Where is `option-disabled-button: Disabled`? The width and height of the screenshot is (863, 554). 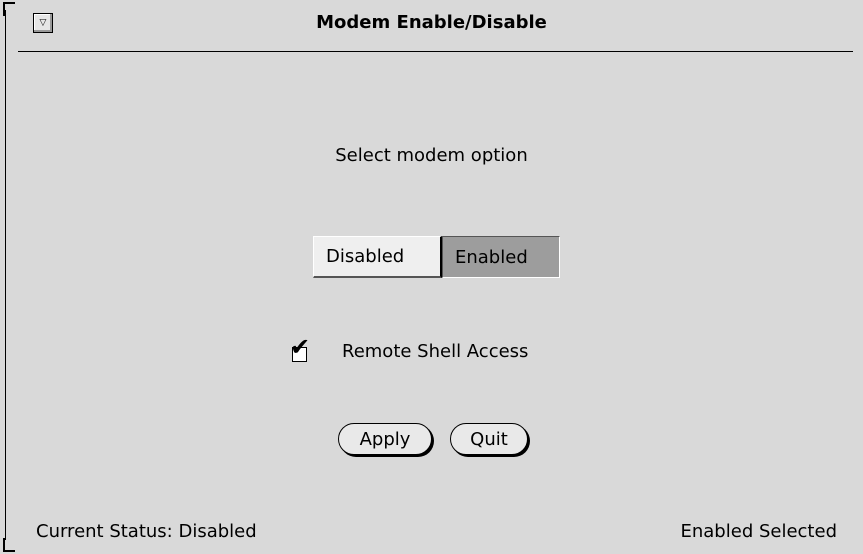 option-disabled-button: Disabled is located at coordinates (377, 257).